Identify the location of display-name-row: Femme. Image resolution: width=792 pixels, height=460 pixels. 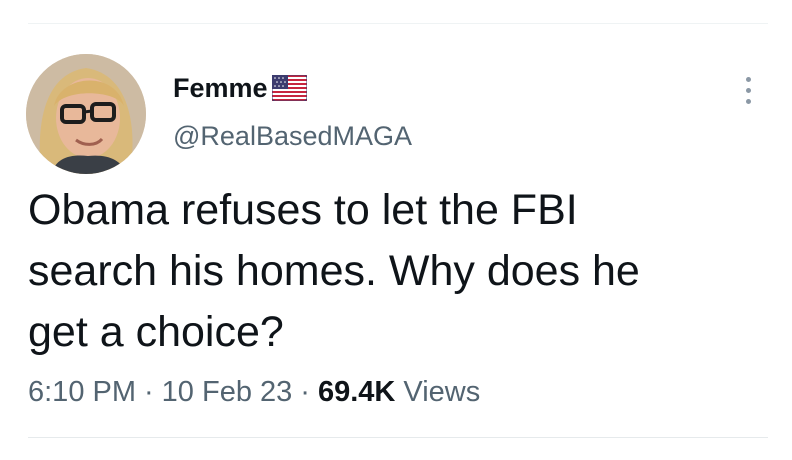
(240, 88).